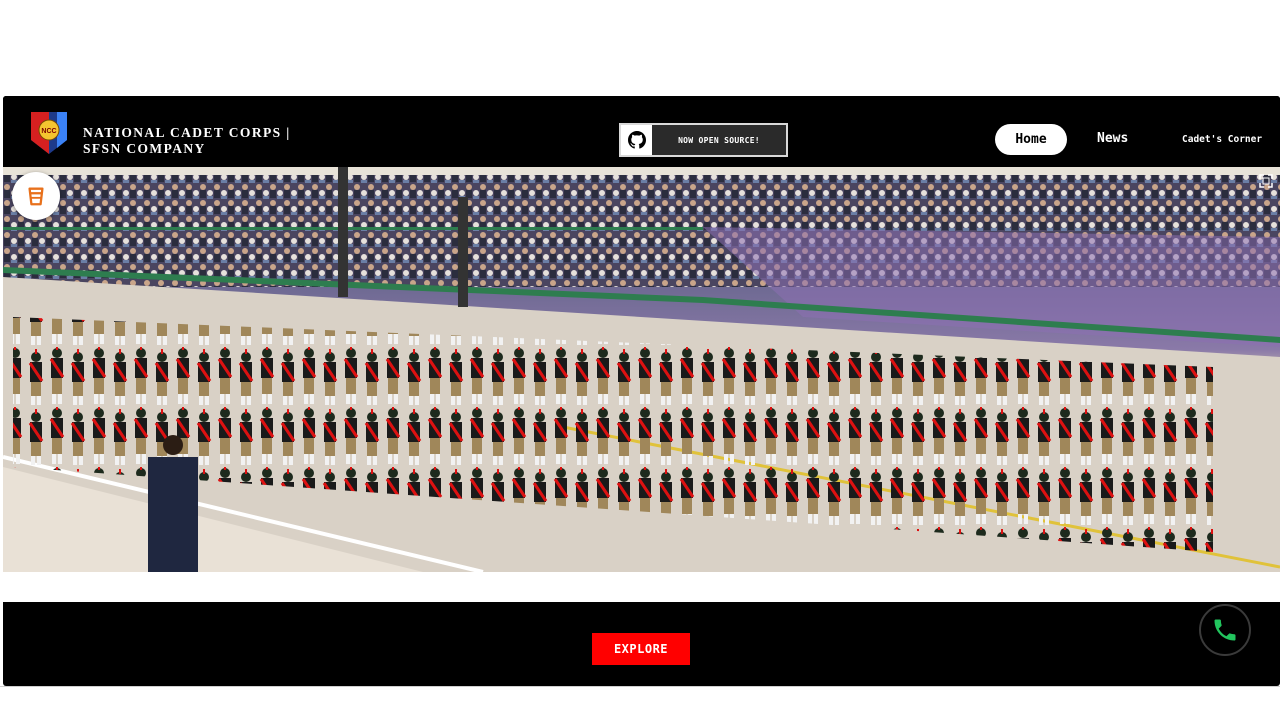  What do you see at coordinates (144, 148) in the screenshot?
I see `brand-line-2: SFSN COMPANY` at bounding box center [144, 148].